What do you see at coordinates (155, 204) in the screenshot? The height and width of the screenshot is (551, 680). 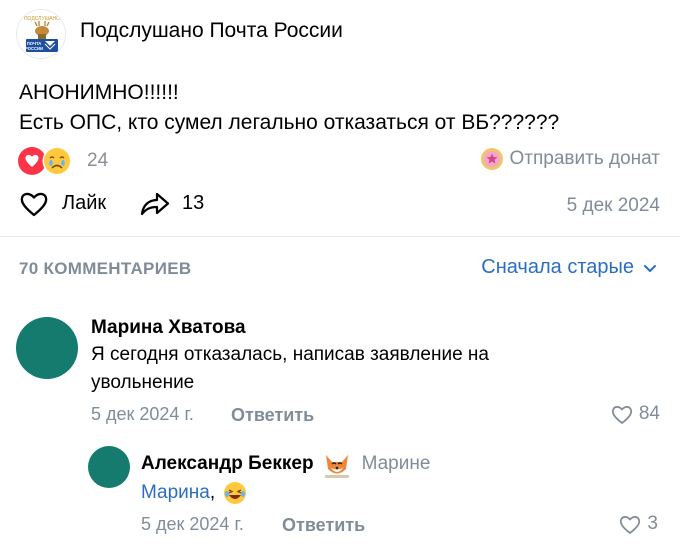 I see `share-arrow-icon` at bounding box center [155, 204].